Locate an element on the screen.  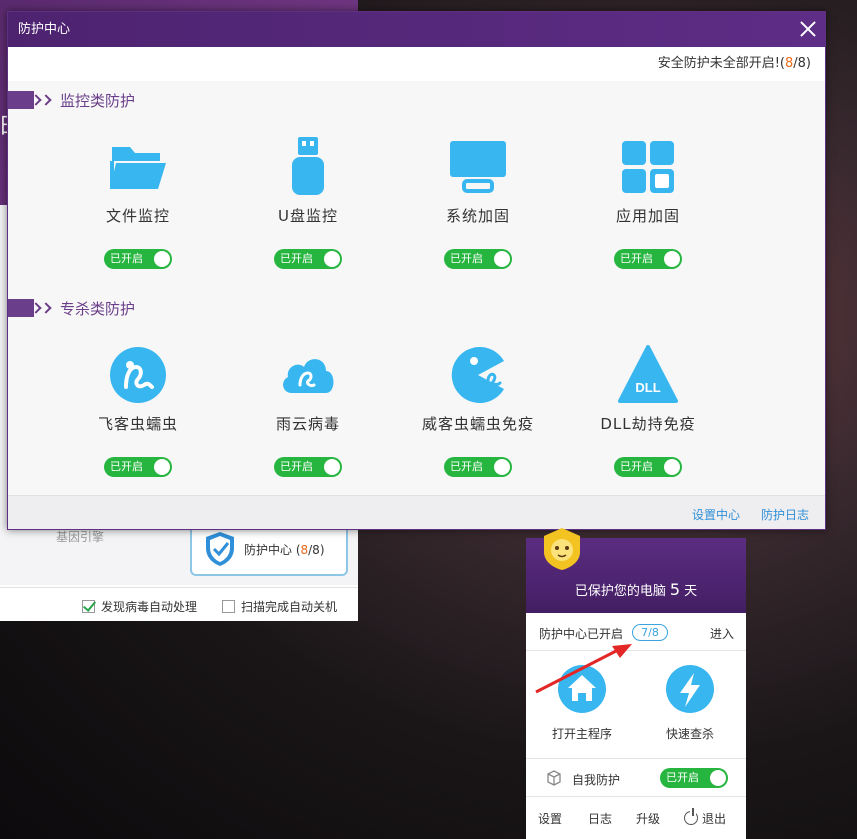
mini-bottom-bar: 设置 日志 升级 退出 is located at coordinates (636, 817).